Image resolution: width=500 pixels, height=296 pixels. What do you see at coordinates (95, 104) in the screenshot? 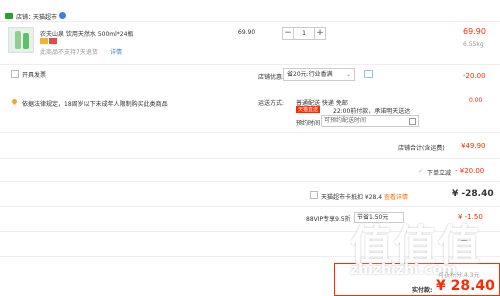
I see `age-restriction-notice: 依据法律规定，18周岁以下未成年人限制购买此类商品` at bounding box center [95, 104].